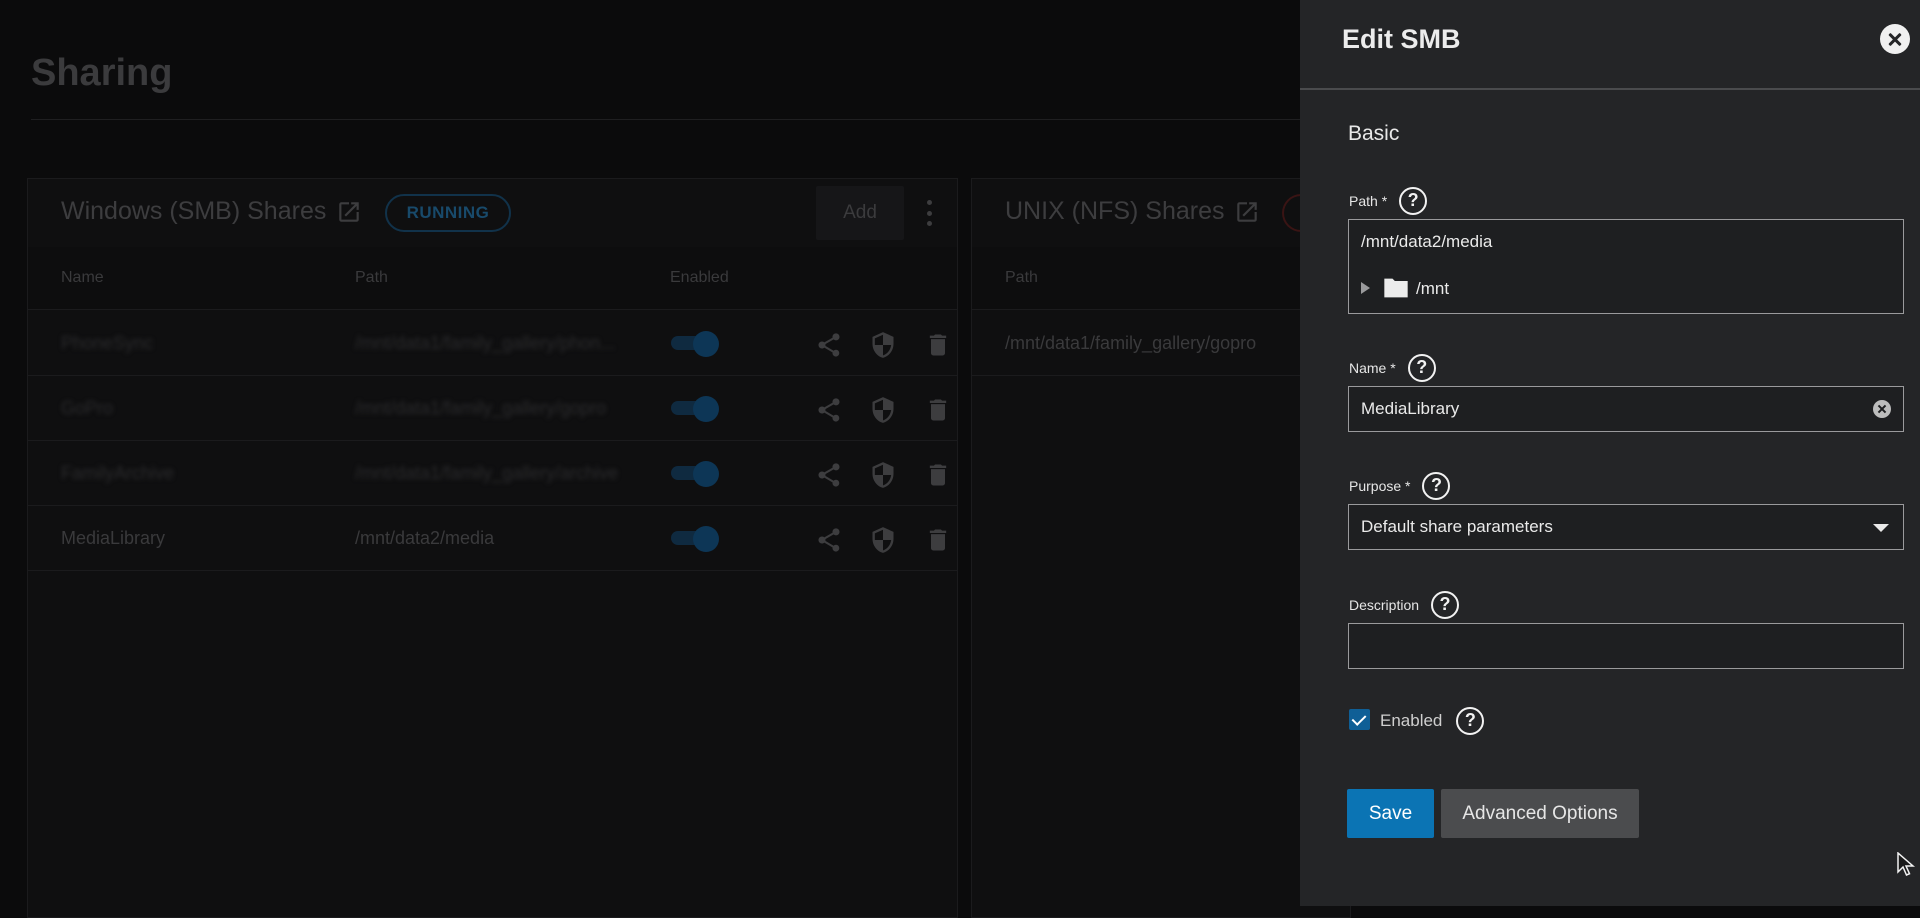  Describe the element at coordinates (492, 278) in the screenshot. I see `smb-table-header: Name Path Enabled` at that location.